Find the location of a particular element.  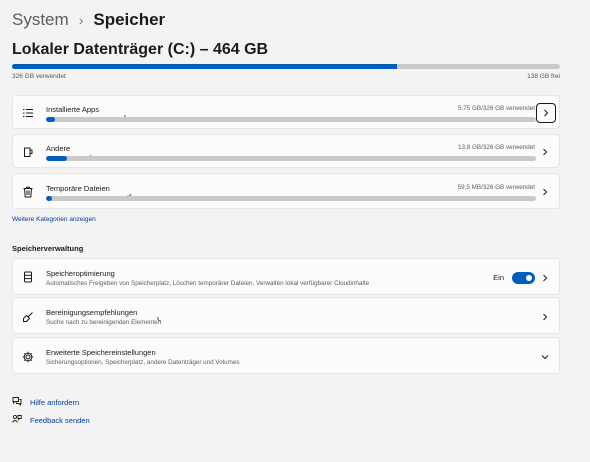

gear-icon is located at coordinates (28, 357).